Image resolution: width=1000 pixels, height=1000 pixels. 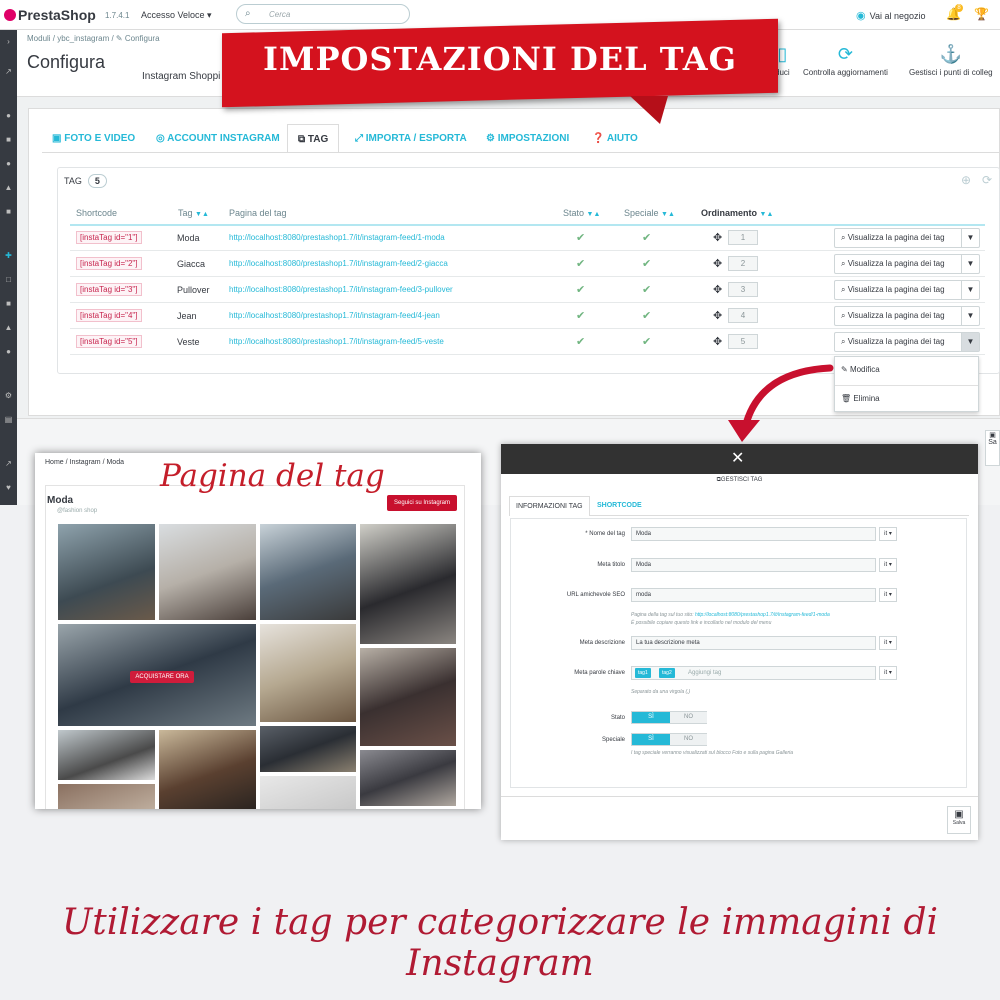 I want to click on save-button-partial: ▣ Sa, so click(x=992, y=448).